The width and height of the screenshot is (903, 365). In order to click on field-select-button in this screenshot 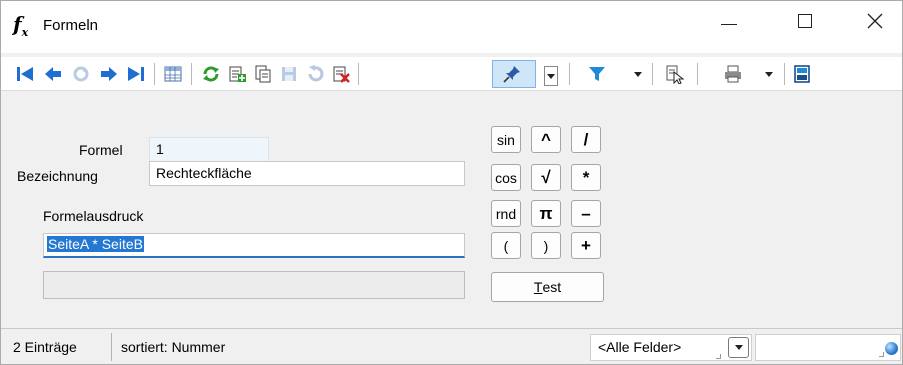, I will do `click(674, 74)`.